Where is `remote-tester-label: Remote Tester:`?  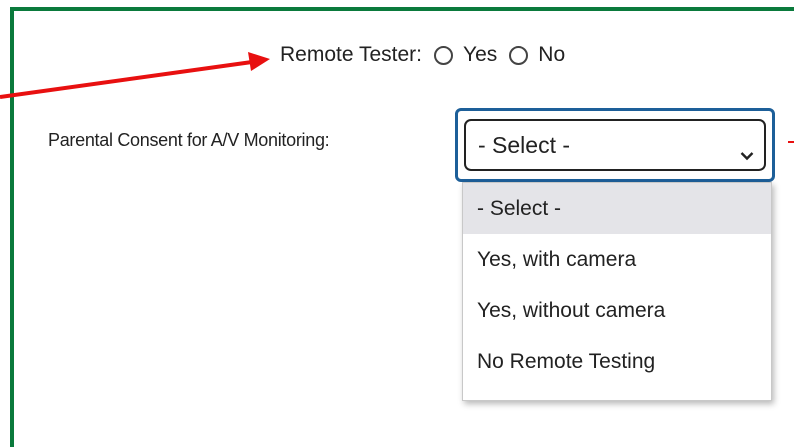 remote-tester-label: Remote Tester: is located at coordinates (351, 54).